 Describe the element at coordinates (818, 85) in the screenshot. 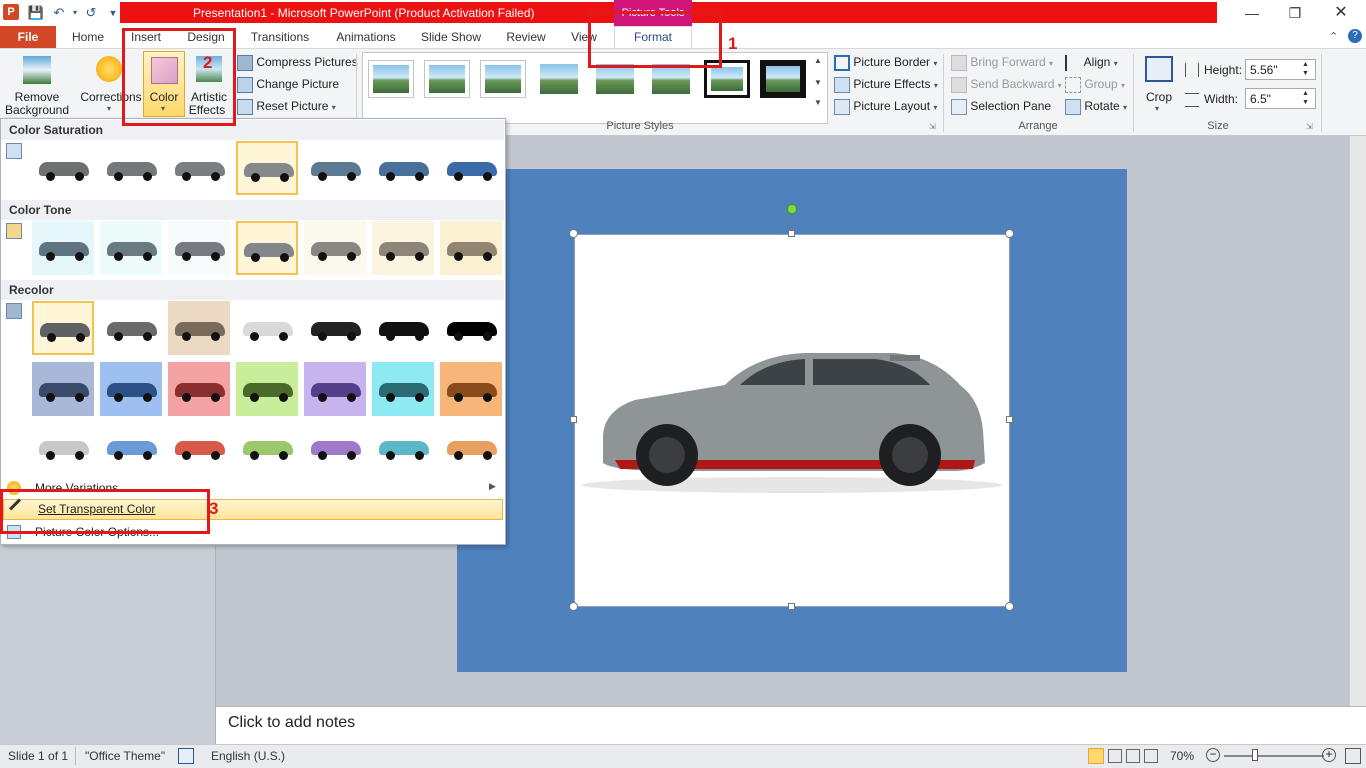

I see `gallery-down-icon: ▼` at that location.